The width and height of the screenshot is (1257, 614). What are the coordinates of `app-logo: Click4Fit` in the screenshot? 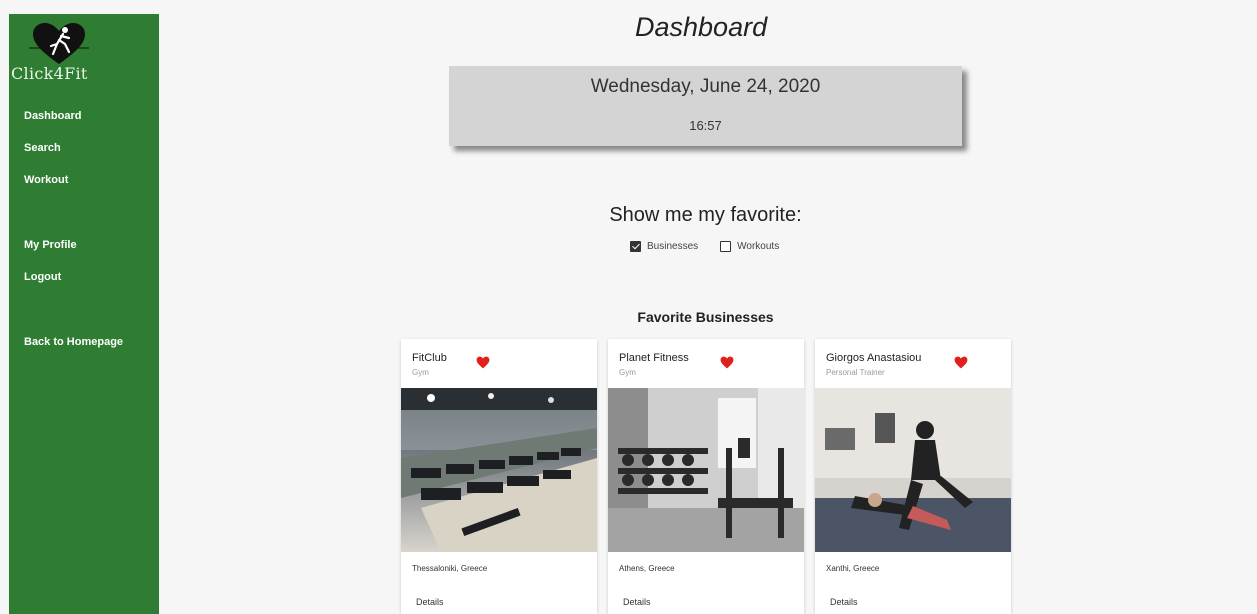 It's located at (64, 53).